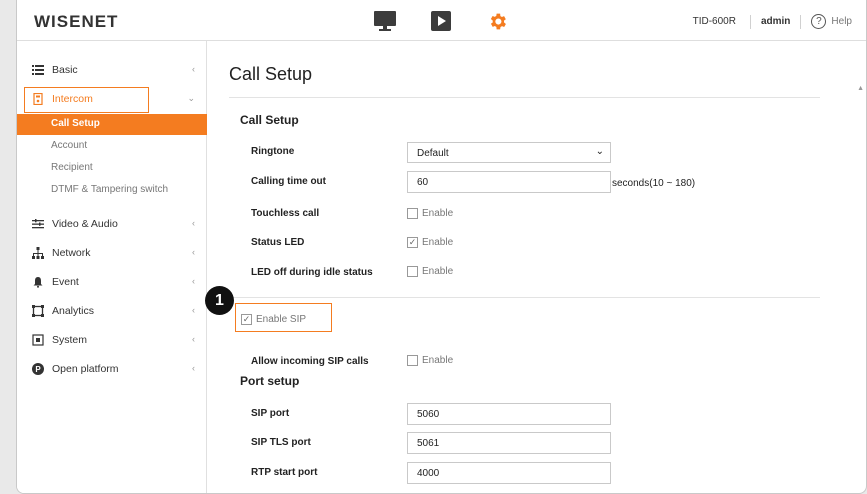  I want to click on status-led-label: Status LED, so click(278, 242).